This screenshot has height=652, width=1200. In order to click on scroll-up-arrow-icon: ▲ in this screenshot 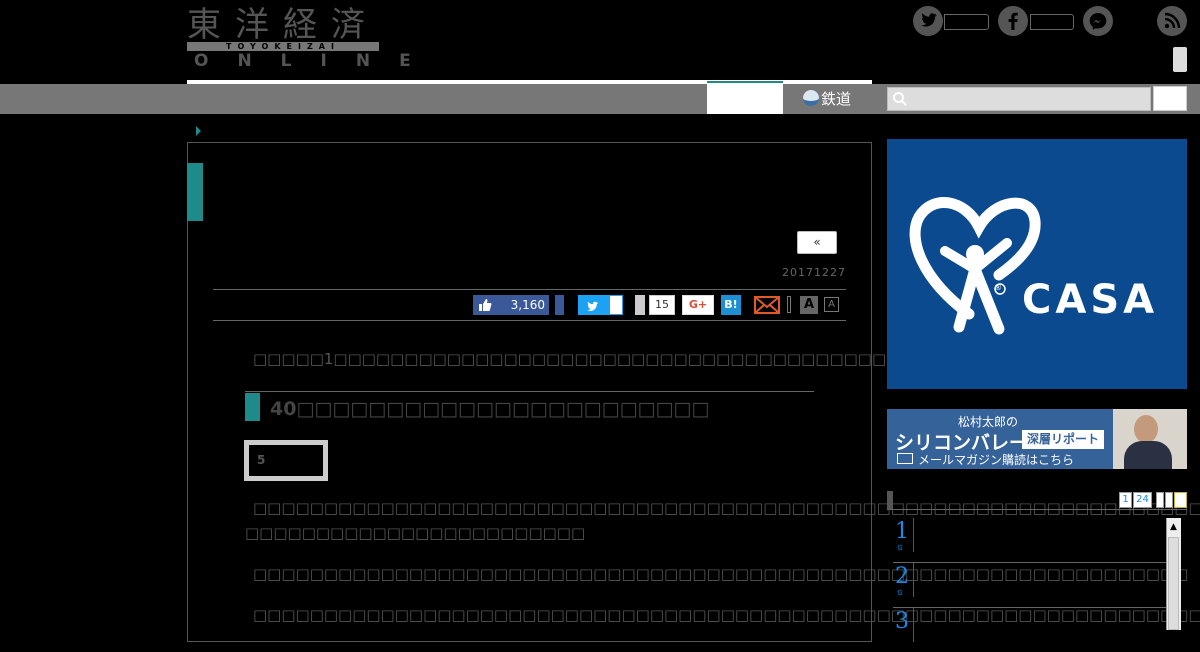, I will do `click(1173, 527)`.